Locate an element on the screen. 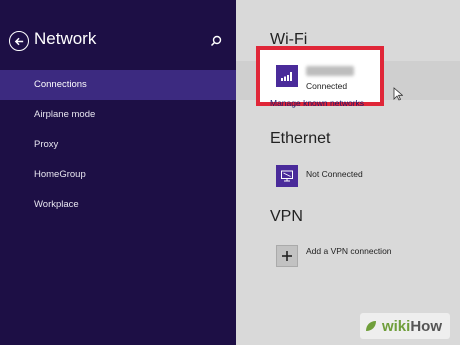 The height and width of the screenshot is (345, 460). wikihow-leaf-icon is located at coordinates (370, 326).